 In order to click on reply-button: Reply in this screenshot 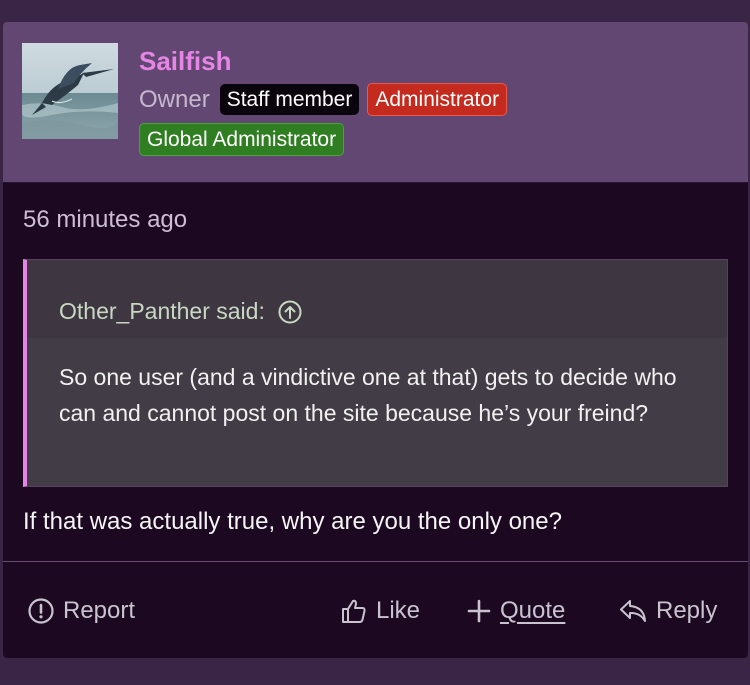, I will do `click(667, 611)`.